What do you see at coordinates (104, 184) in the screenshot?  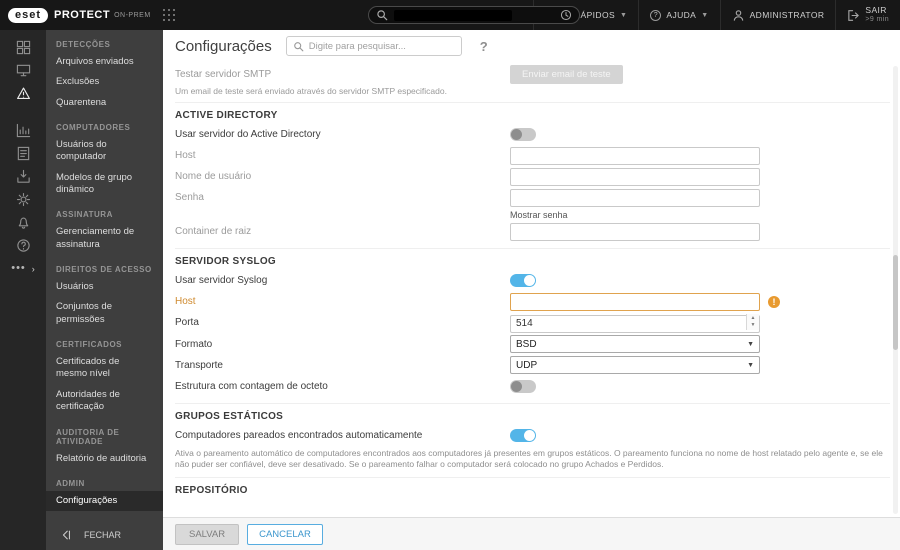 I see `sidebar-item-modelos-grupo-dinamico: Modelos de grupo dinâmico` at bounding box center [104, 184].